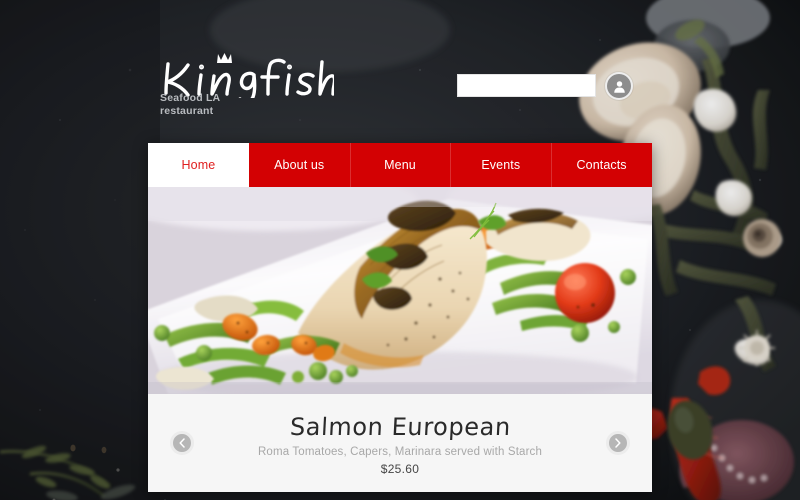 The height and width of the screenshot is (500, 800). I want to click on site-tagline: Seafood LA restaurant, so click(190, 104).